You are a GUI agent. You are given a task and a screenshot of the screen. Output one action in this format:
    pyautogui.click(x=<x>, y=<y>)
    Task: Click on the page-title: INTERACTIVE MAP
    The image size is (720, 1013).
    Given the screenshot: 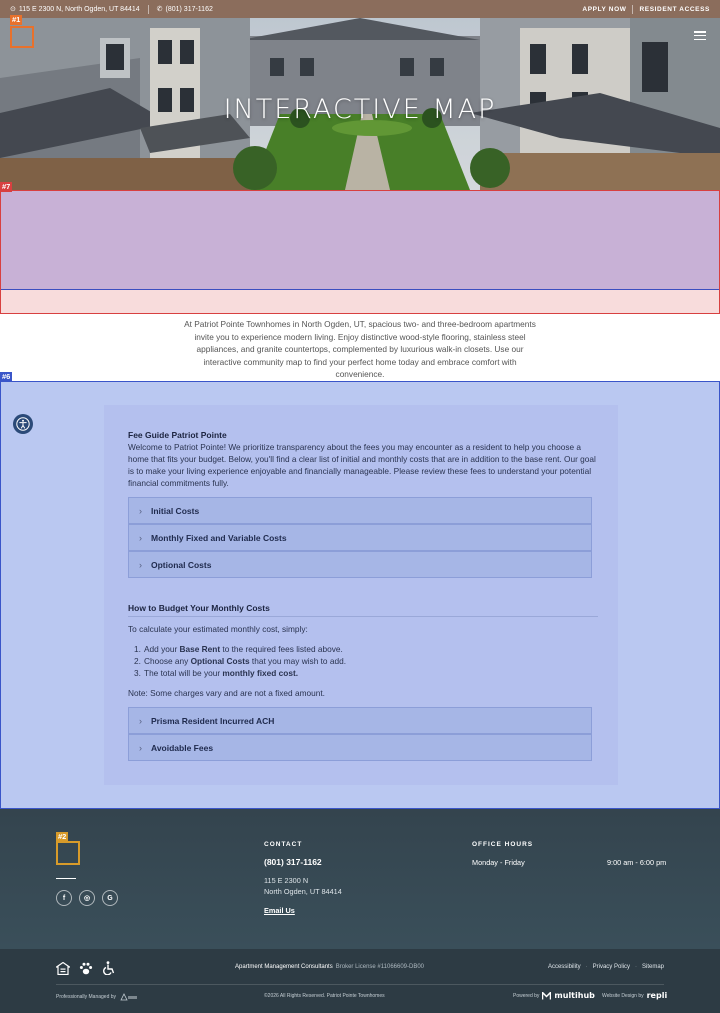 What is the action you would take?
    pyautogui.click(x=360, y=109)
    